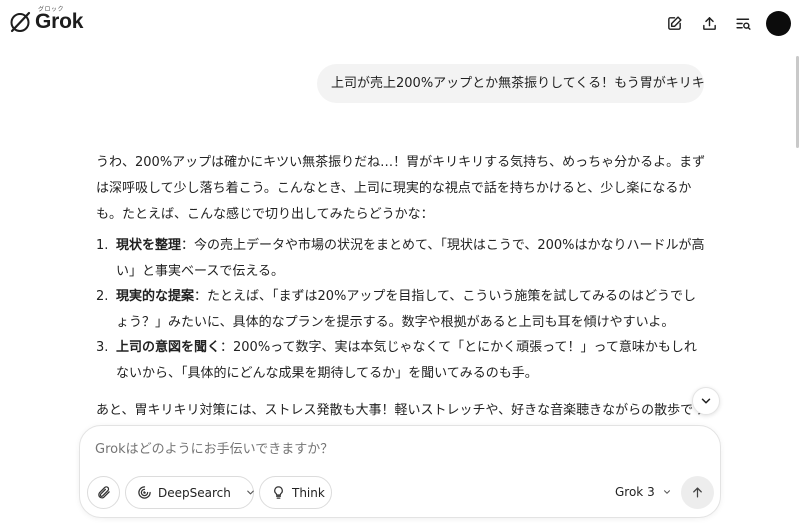 This screenshot has height=525, width=800. I want to click on paperclip-icon, so click(104, 492).